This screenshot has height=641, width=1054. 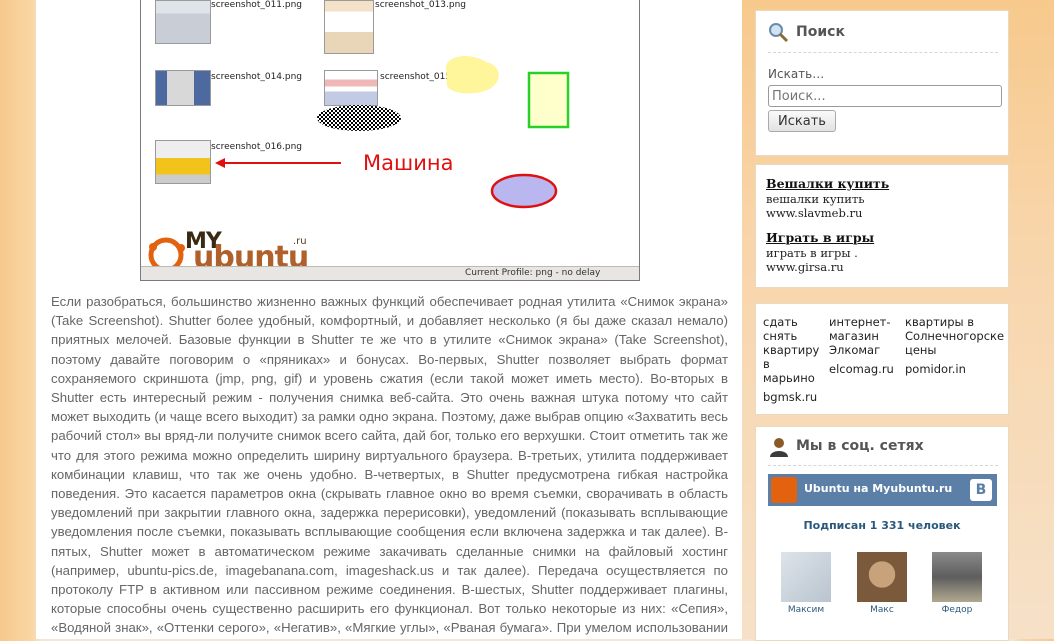 What do you see at coordinates (805, 267) in the screenshot?
I see `ad-url: www.girsa.ru` at bounding box center [805, 267].